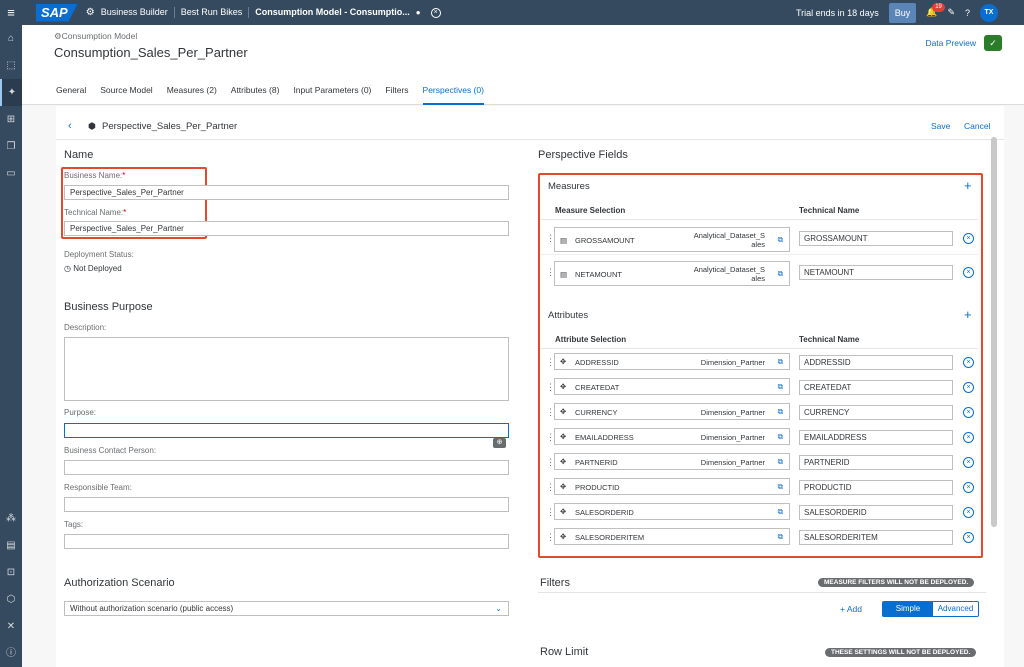 The height and width of the screenshot is (667, 1024). I want to click on tools-icon: ✕, so click(11, 626).